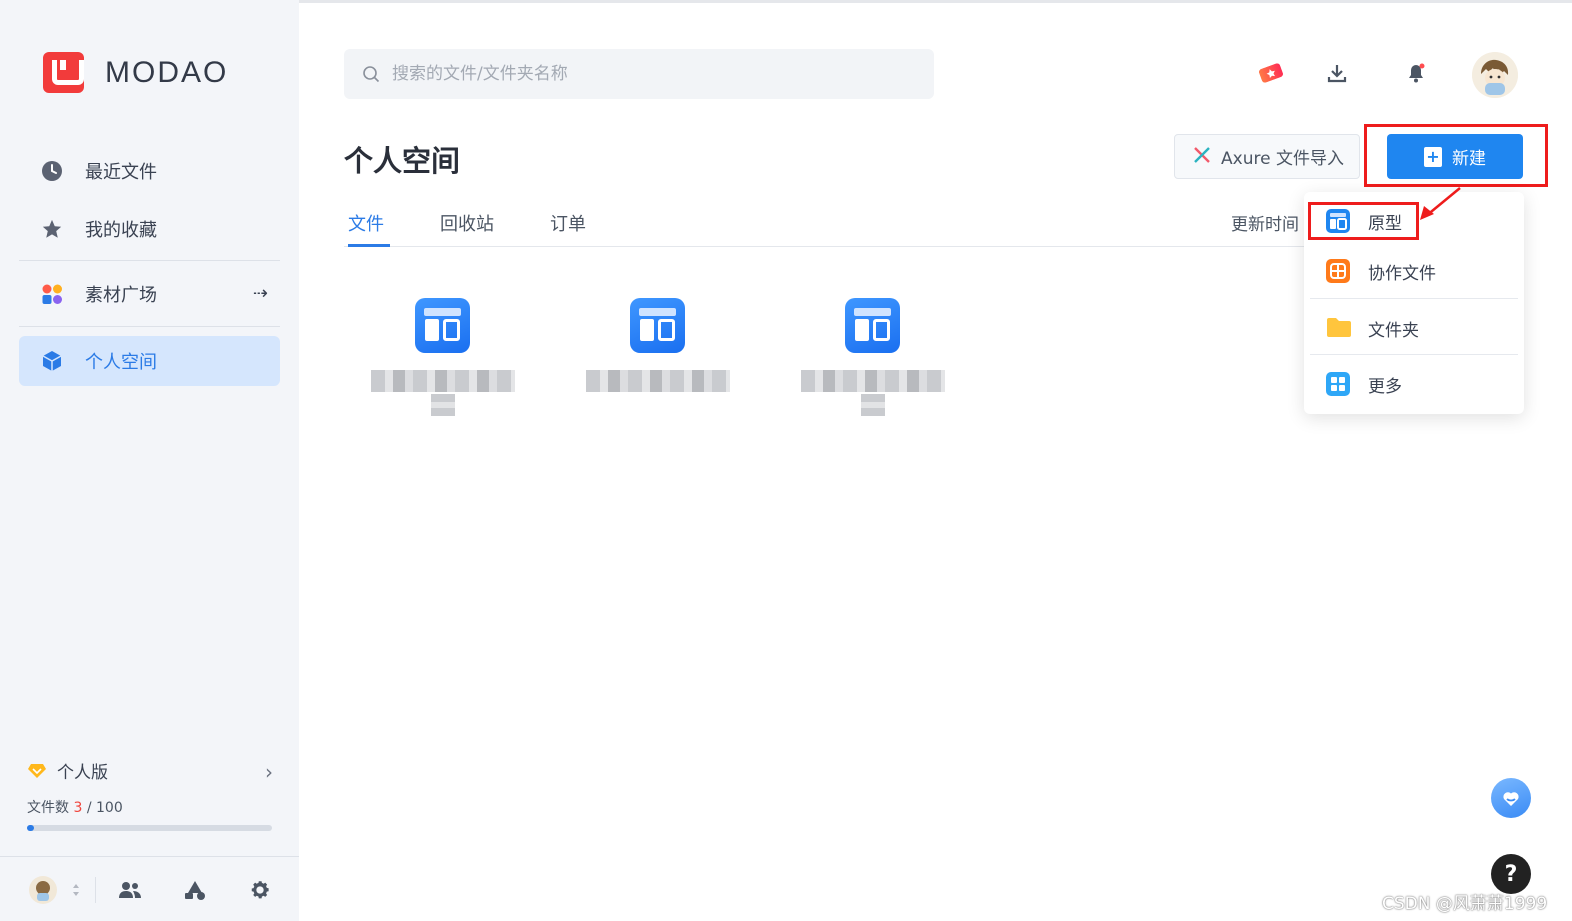 The image size is (1572, 921). What do you see at coordinates (1414, 384) in the screenshot?
I see `menu-item-more: 更多` at bounding box center [1414, 384].